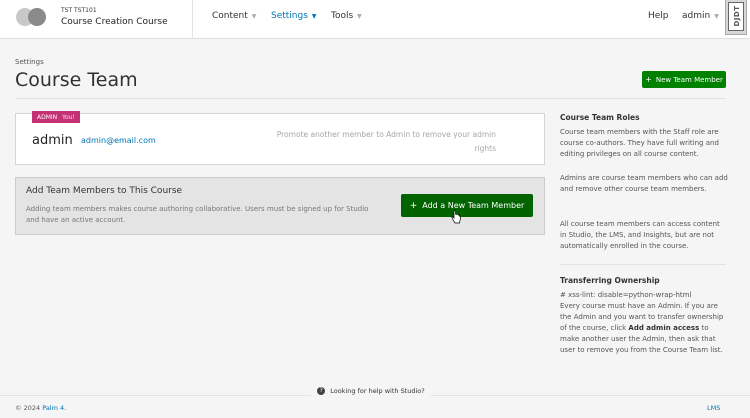 Image resolution: width=750 pixels, height=418 pixels. What do you see at coordinates (600, 117) in the screenshot?
I see `course-team-roles-title: Course Team Roles` at bounding box center [600, 117].